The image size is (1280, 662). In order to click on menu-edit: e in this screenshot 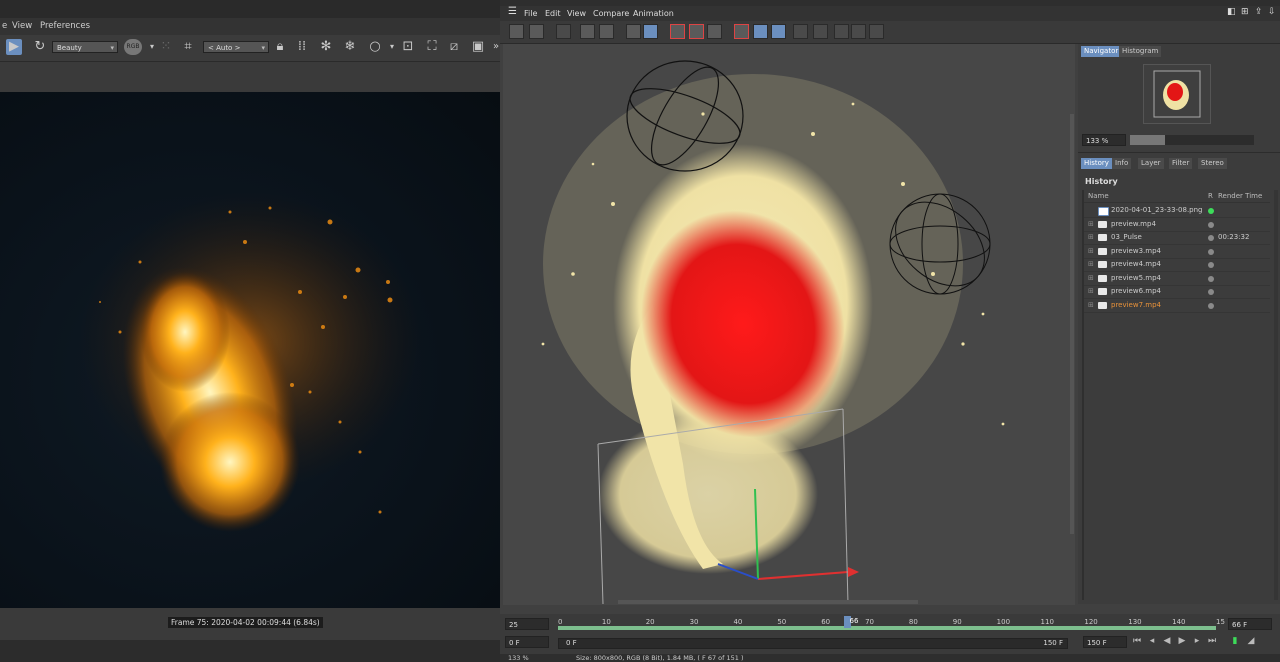, I will do `click(4, 26)`.